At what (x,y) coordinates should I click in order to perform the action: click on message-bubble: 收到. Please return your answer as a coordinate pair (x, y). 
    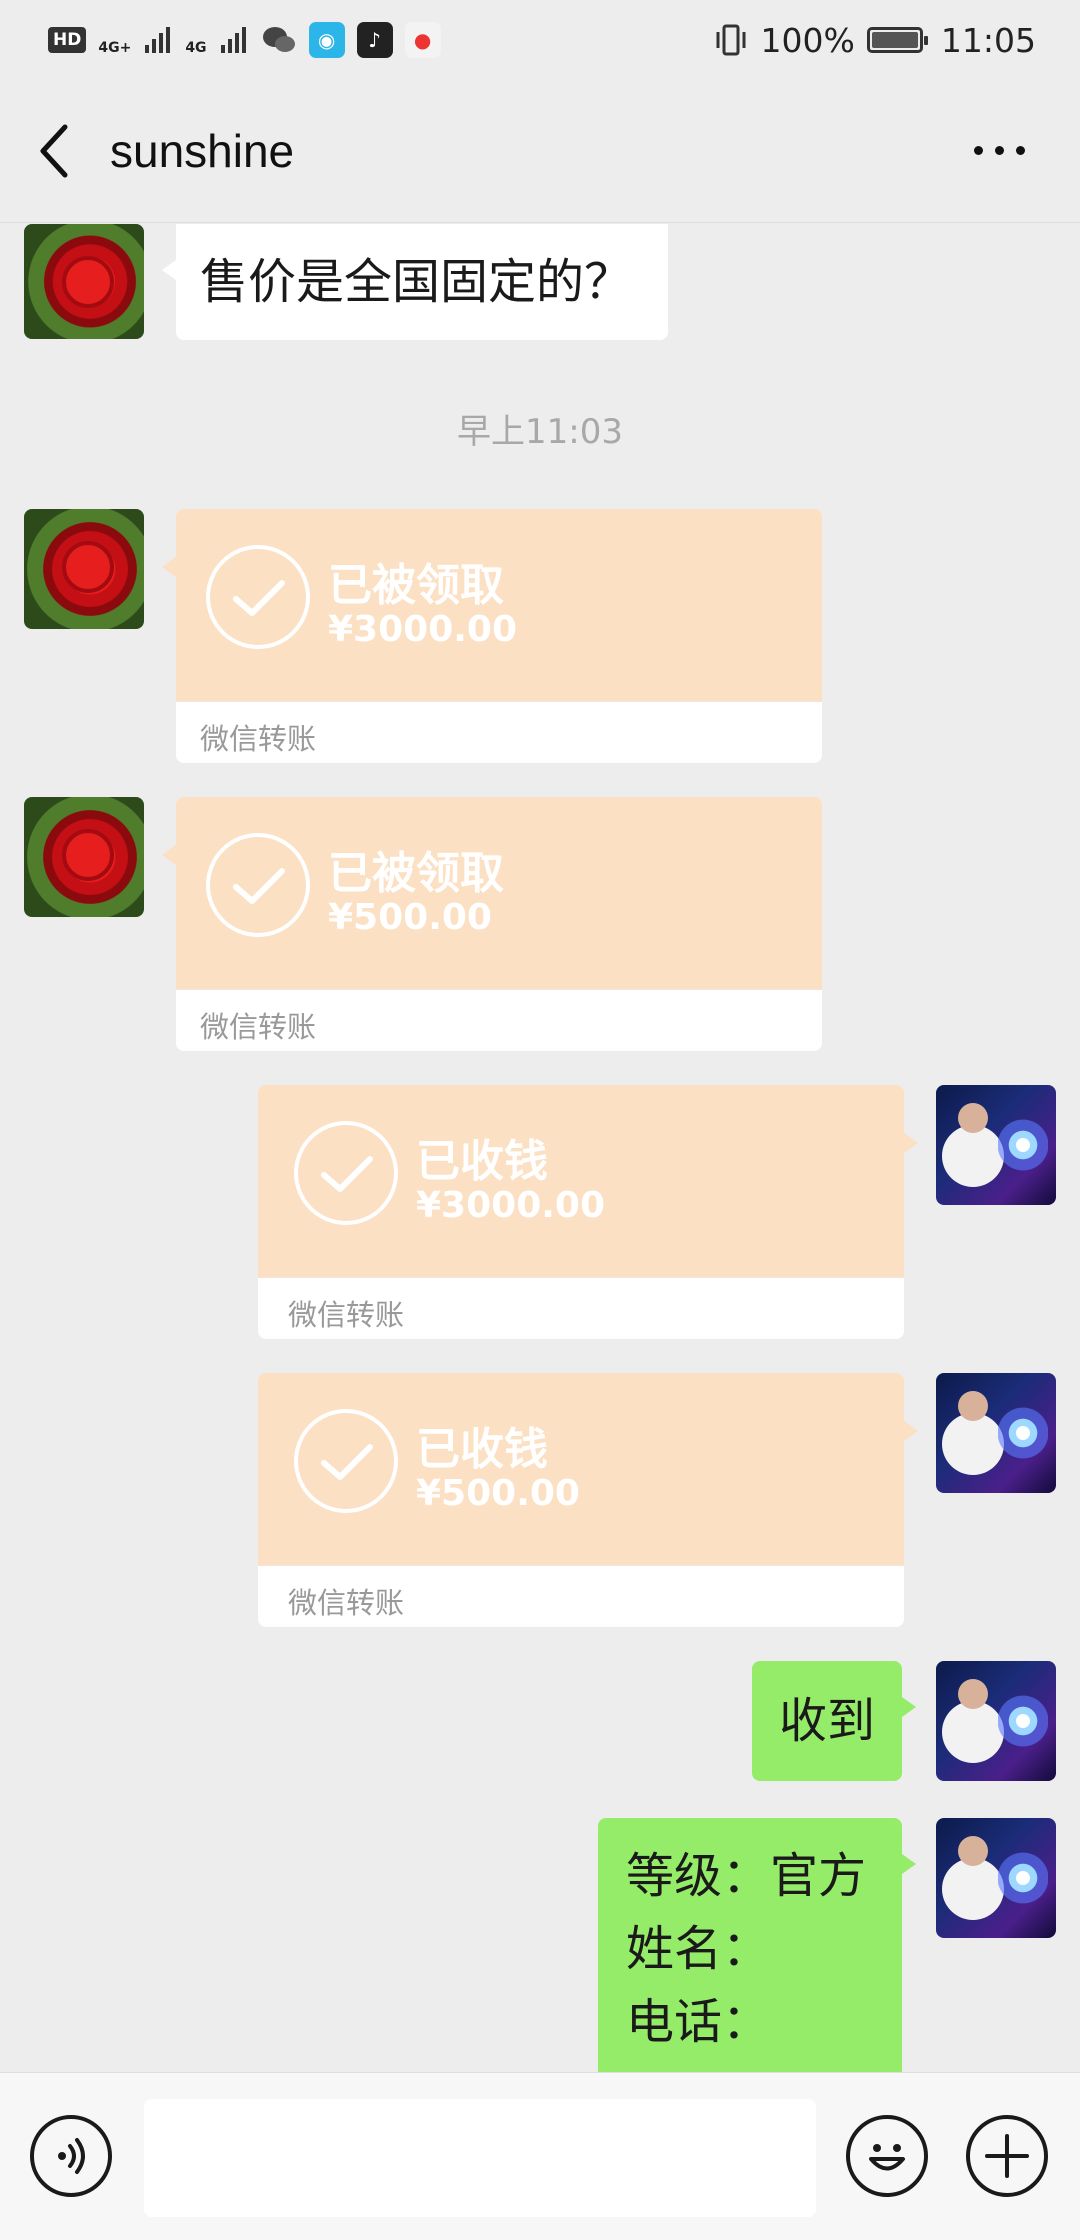
    Looking at the image, I should click on (834, 1721).